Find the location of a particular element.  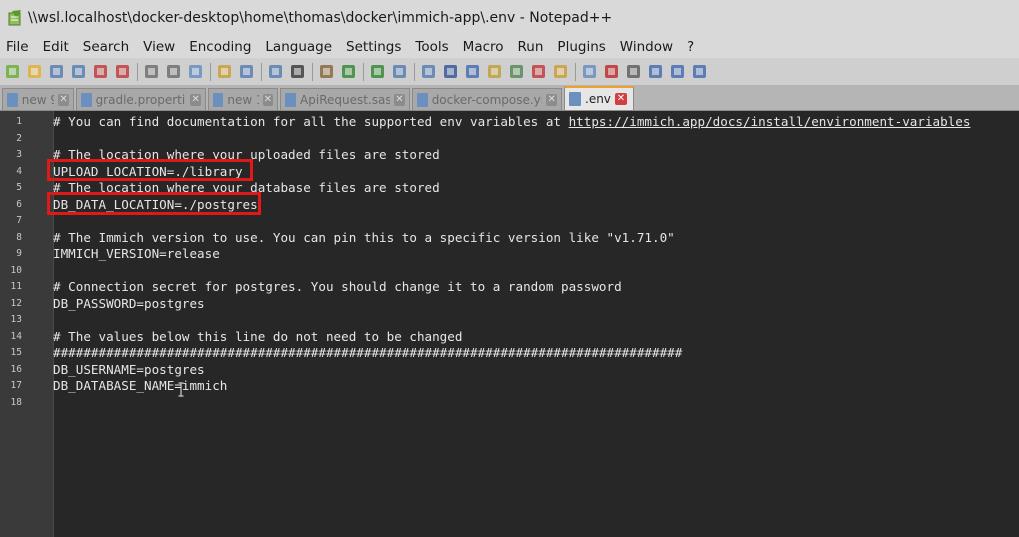

tab-new-9: new 9 ✕ is located at coordinates (38, 99).